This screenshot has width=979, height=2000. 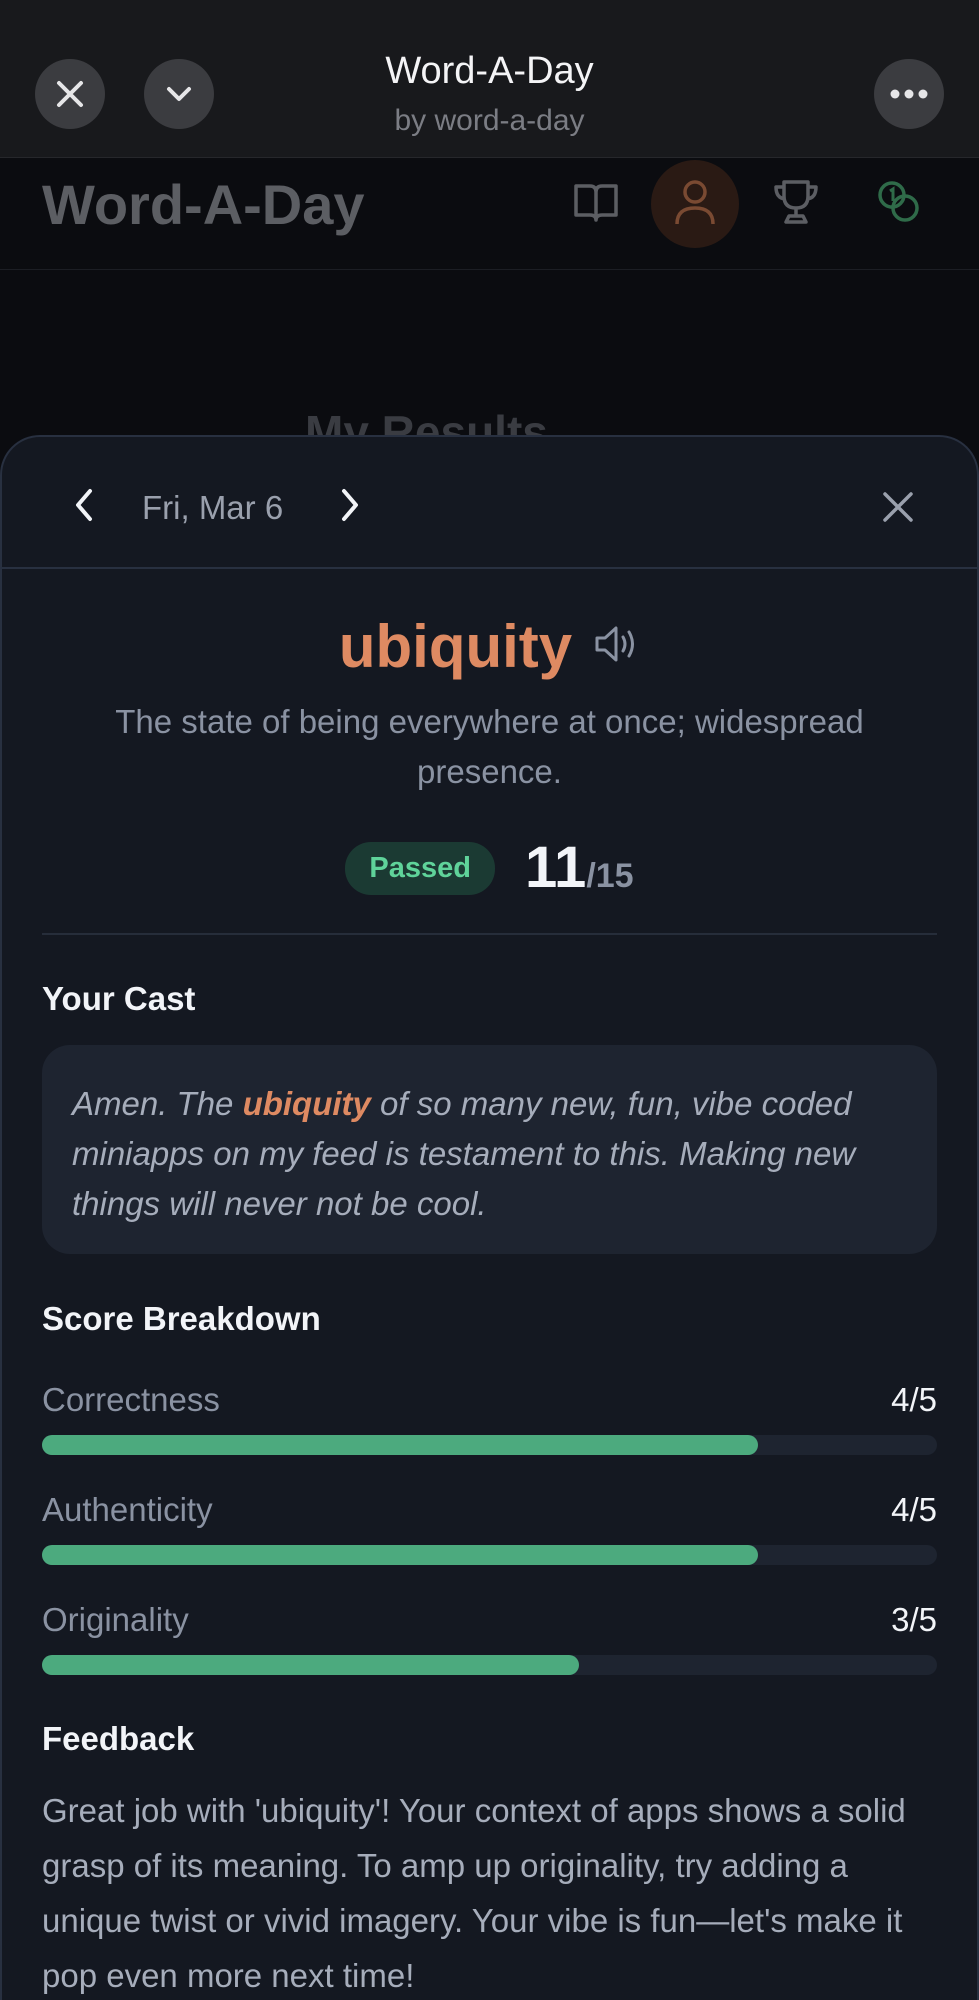 What do you see at coordinates (489, 120) in the screenshot?
I see `miniapp-author: by word-a-day` at bounding box center [489, 120].